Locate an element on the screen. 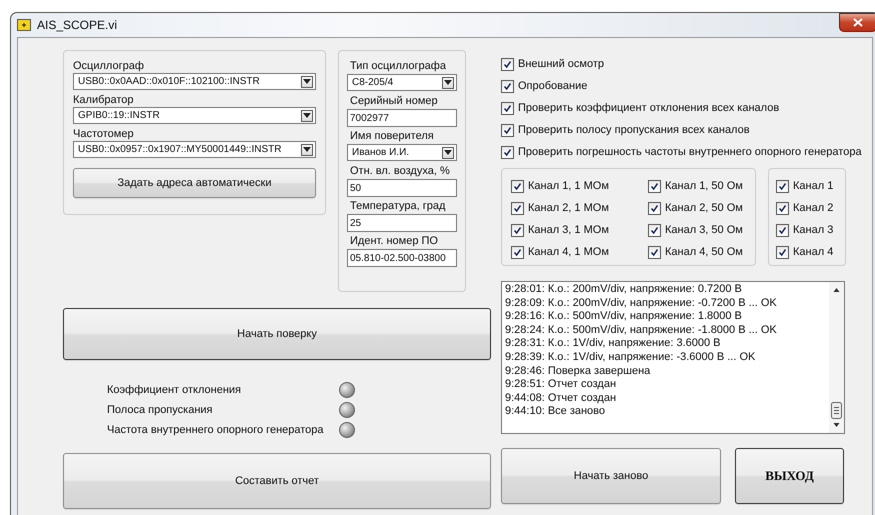 This screenshot has width=875, height=515. log-line: 9:28:31: К.о.: 1V/div, напряжение: 3.6000 В is located at coordinates (613, 344).